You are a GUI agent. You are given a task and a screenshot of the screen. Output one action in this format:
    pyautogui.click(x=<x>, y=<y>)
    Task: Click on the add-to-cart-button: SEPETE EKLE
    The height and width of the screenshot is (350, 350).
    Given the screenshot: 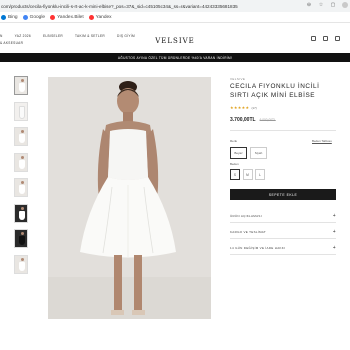 What is the action you would take?
    pyautogui.click(x=283, y=194)
    